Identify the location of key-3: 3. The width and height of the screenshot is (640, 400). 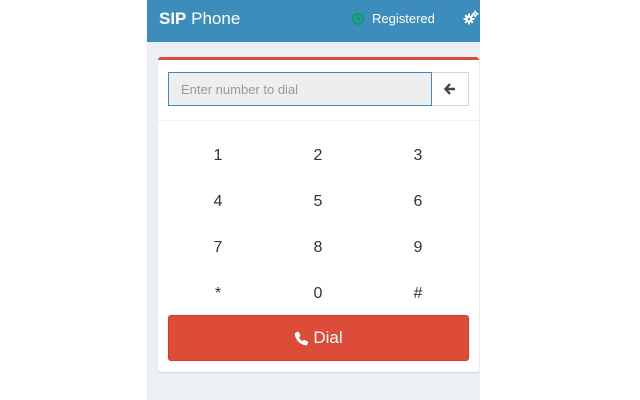
(418, 156).